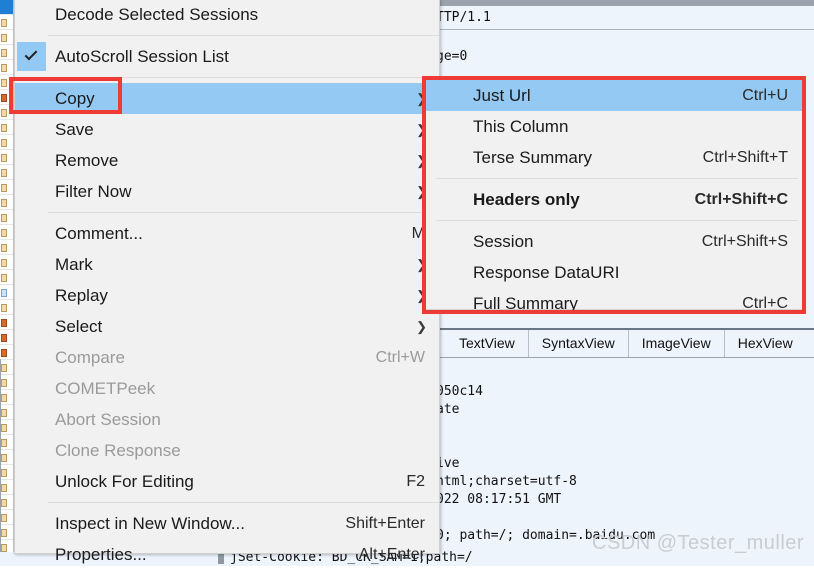 The image size is (814, 570). What do you see at coordinates (227, 129) in the screenshot?
I see `menu-item-save: Save❯` at bounding box center [227, 129].